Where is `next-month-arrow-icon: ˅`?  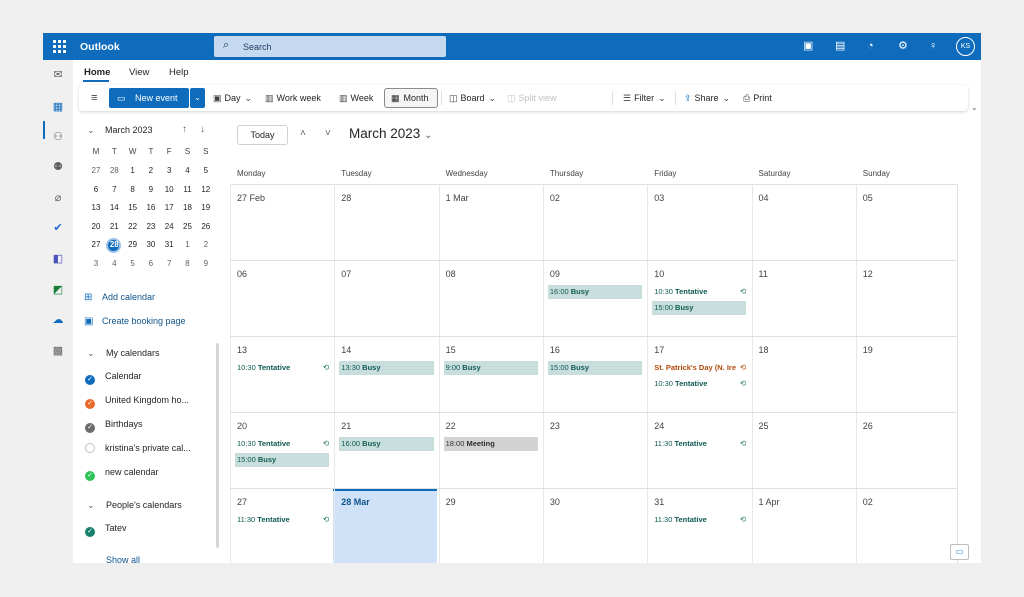
next-month-arrow-icon: ˅ is located at coordinates (328, 133).